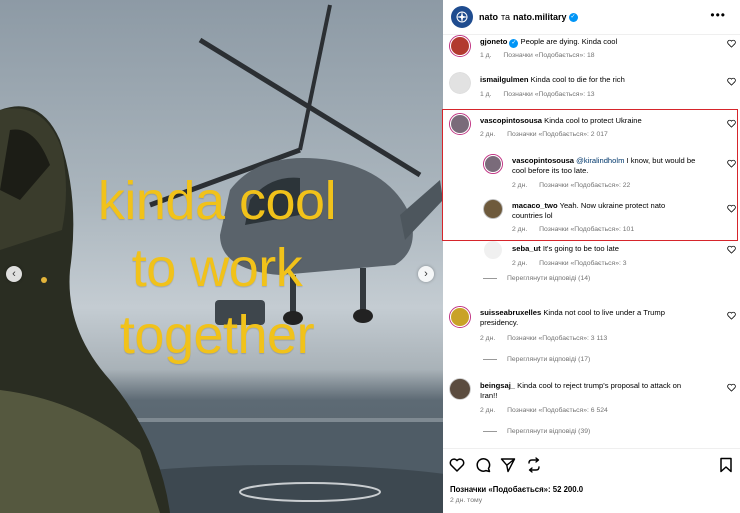  Describe the element at coordinates (489, 395) in the screenshot. I see `comment-body-line2: Iran!!` at that location.